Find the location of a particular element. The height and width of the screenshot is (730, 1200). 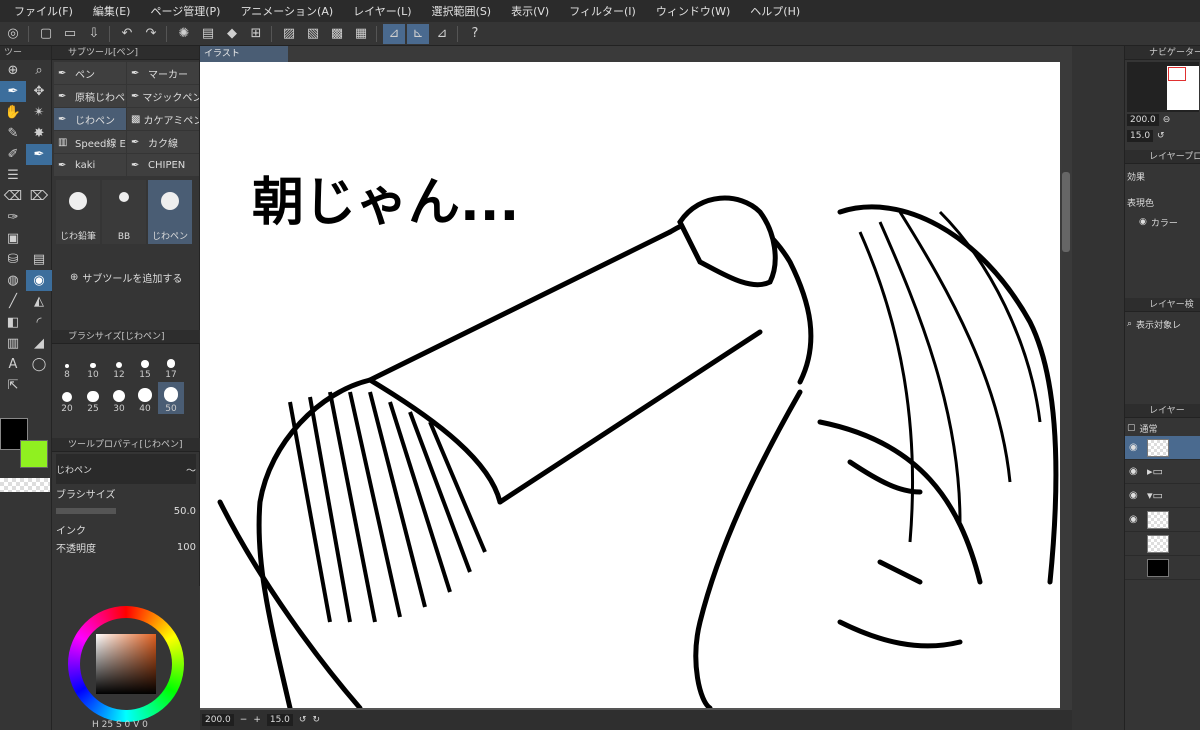

brush-size-slider is located at coordinates (86, 511).